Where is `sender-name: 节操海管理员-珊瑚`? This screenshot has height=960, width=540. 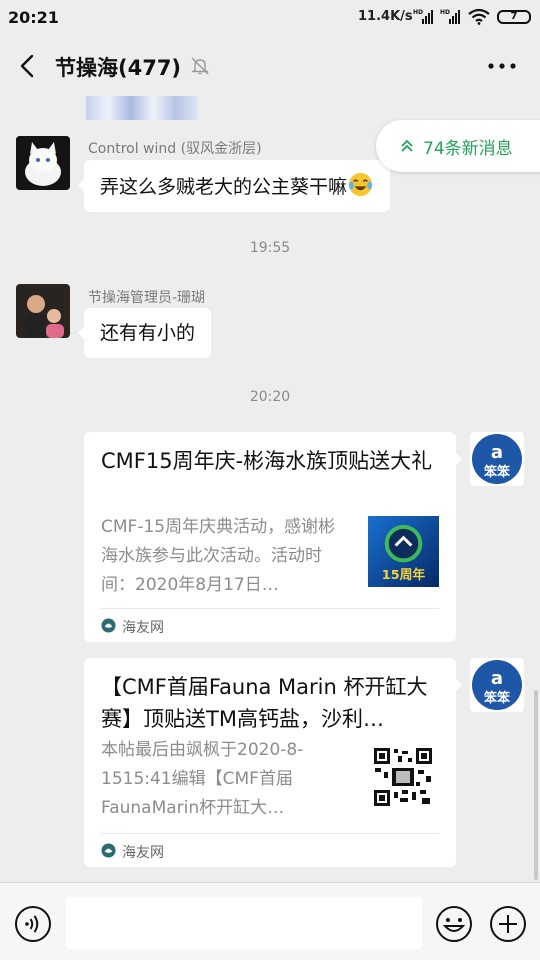
sender-name: 节操海管理员-珊瑚 is located at coordinates (147, 298).